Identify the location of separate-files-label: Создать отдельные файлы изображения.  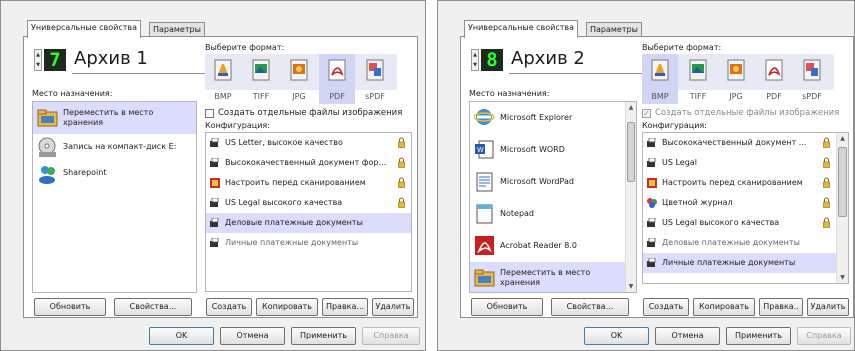
(310, 113).